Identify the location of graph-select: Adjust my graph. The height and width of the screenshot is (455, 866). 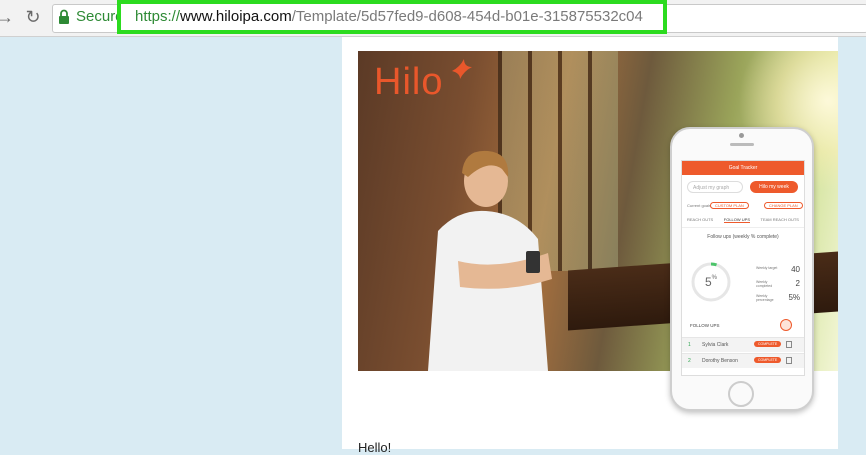
(715, 187).